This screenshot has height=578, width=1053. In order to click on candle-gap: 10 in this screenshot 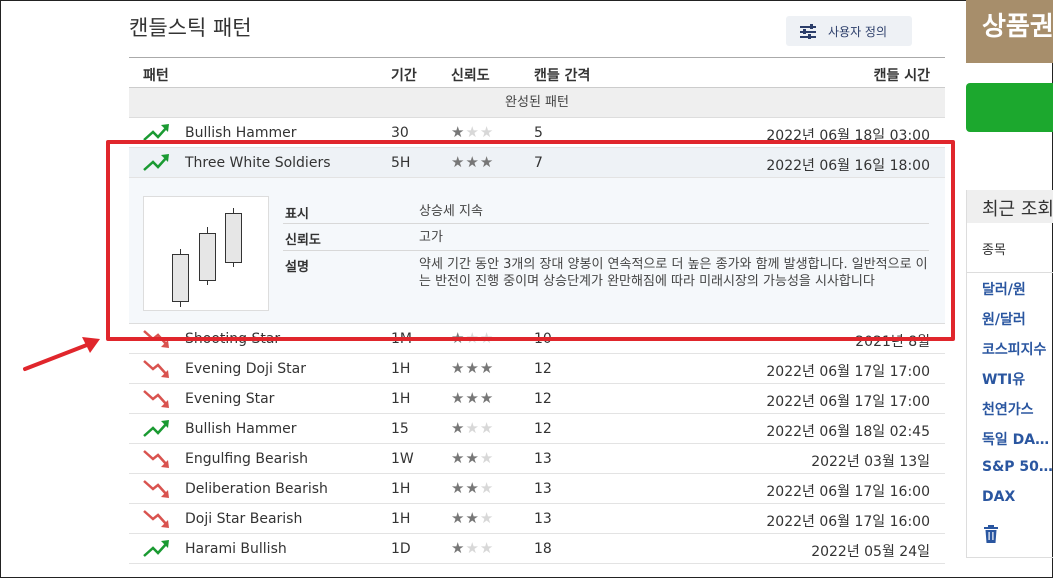, I will do `click(543, 339)`.